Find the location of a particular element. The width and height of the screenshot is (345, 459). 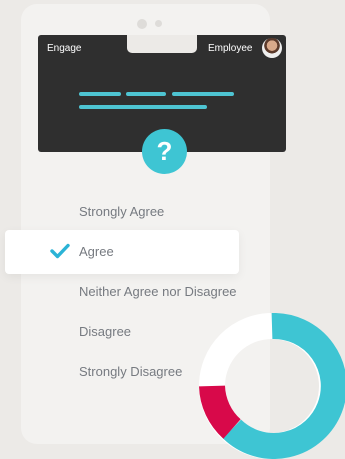

donut-graphic is located at coordinates (272, 386).